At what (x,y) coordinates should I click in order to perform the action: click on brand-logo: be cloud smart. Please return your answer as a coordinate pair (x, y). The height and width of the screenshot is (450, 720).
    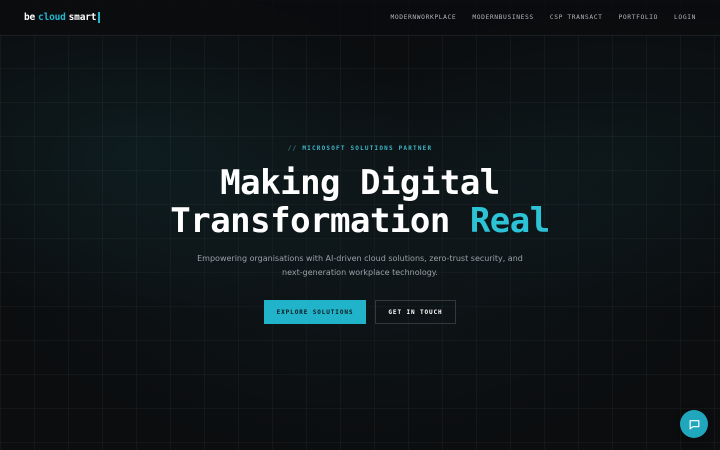
    Looking at the image, I should click on (62, 17).